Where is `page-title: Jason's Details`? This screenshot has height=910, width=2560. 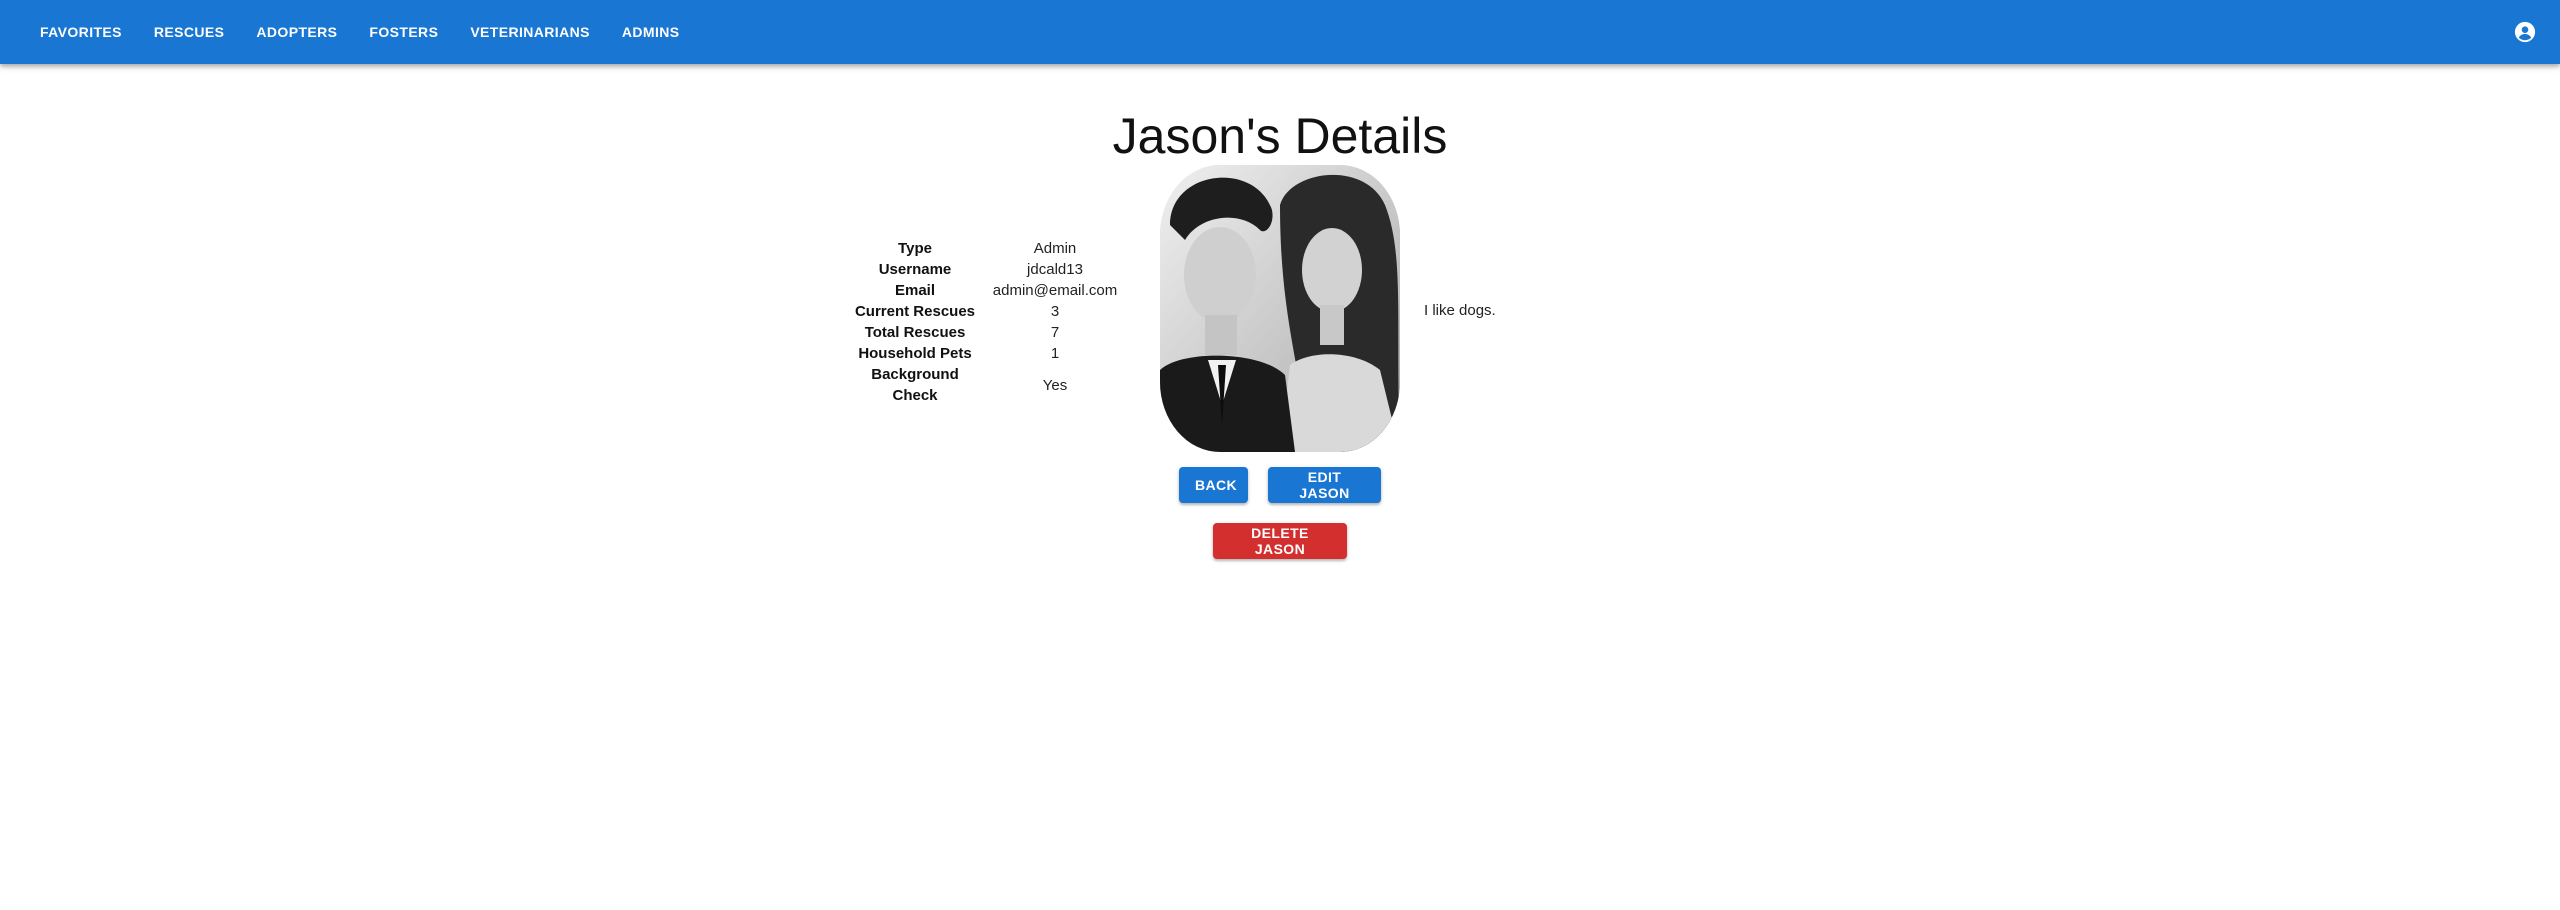 page-title: Jason's Details is located at coordinates (1280, 136).